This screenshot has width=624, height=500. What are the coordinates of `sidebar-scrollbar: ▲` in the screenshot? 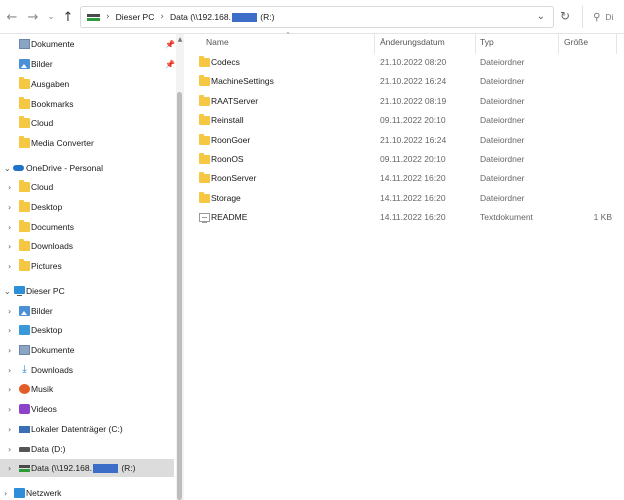 It's located at (180, 267).